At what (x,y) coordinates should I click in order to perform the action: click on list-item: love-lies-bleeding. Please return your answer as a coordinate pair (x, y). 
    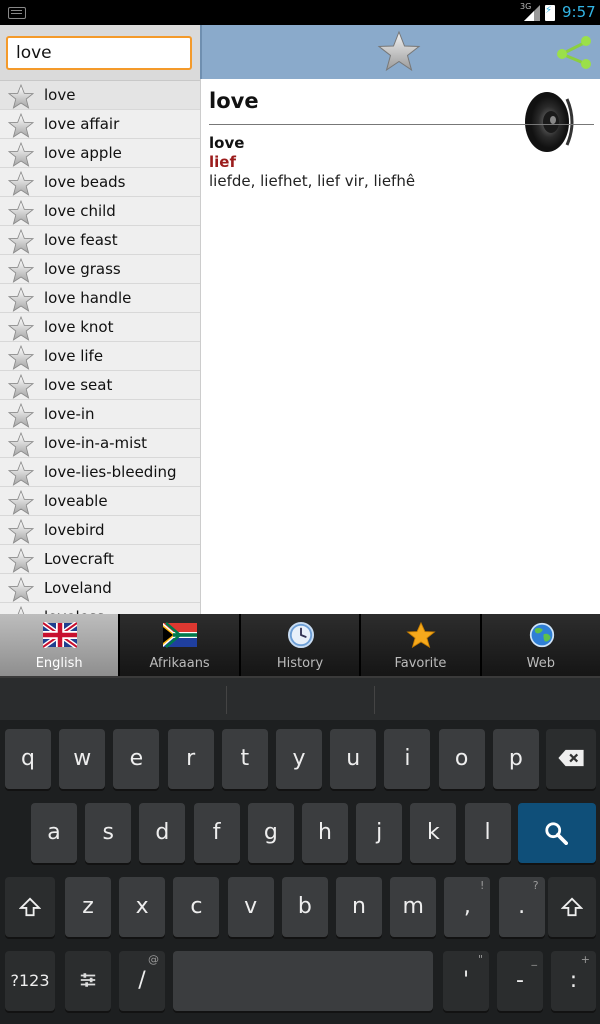
    Looking at the image, I should click on (100, 472).